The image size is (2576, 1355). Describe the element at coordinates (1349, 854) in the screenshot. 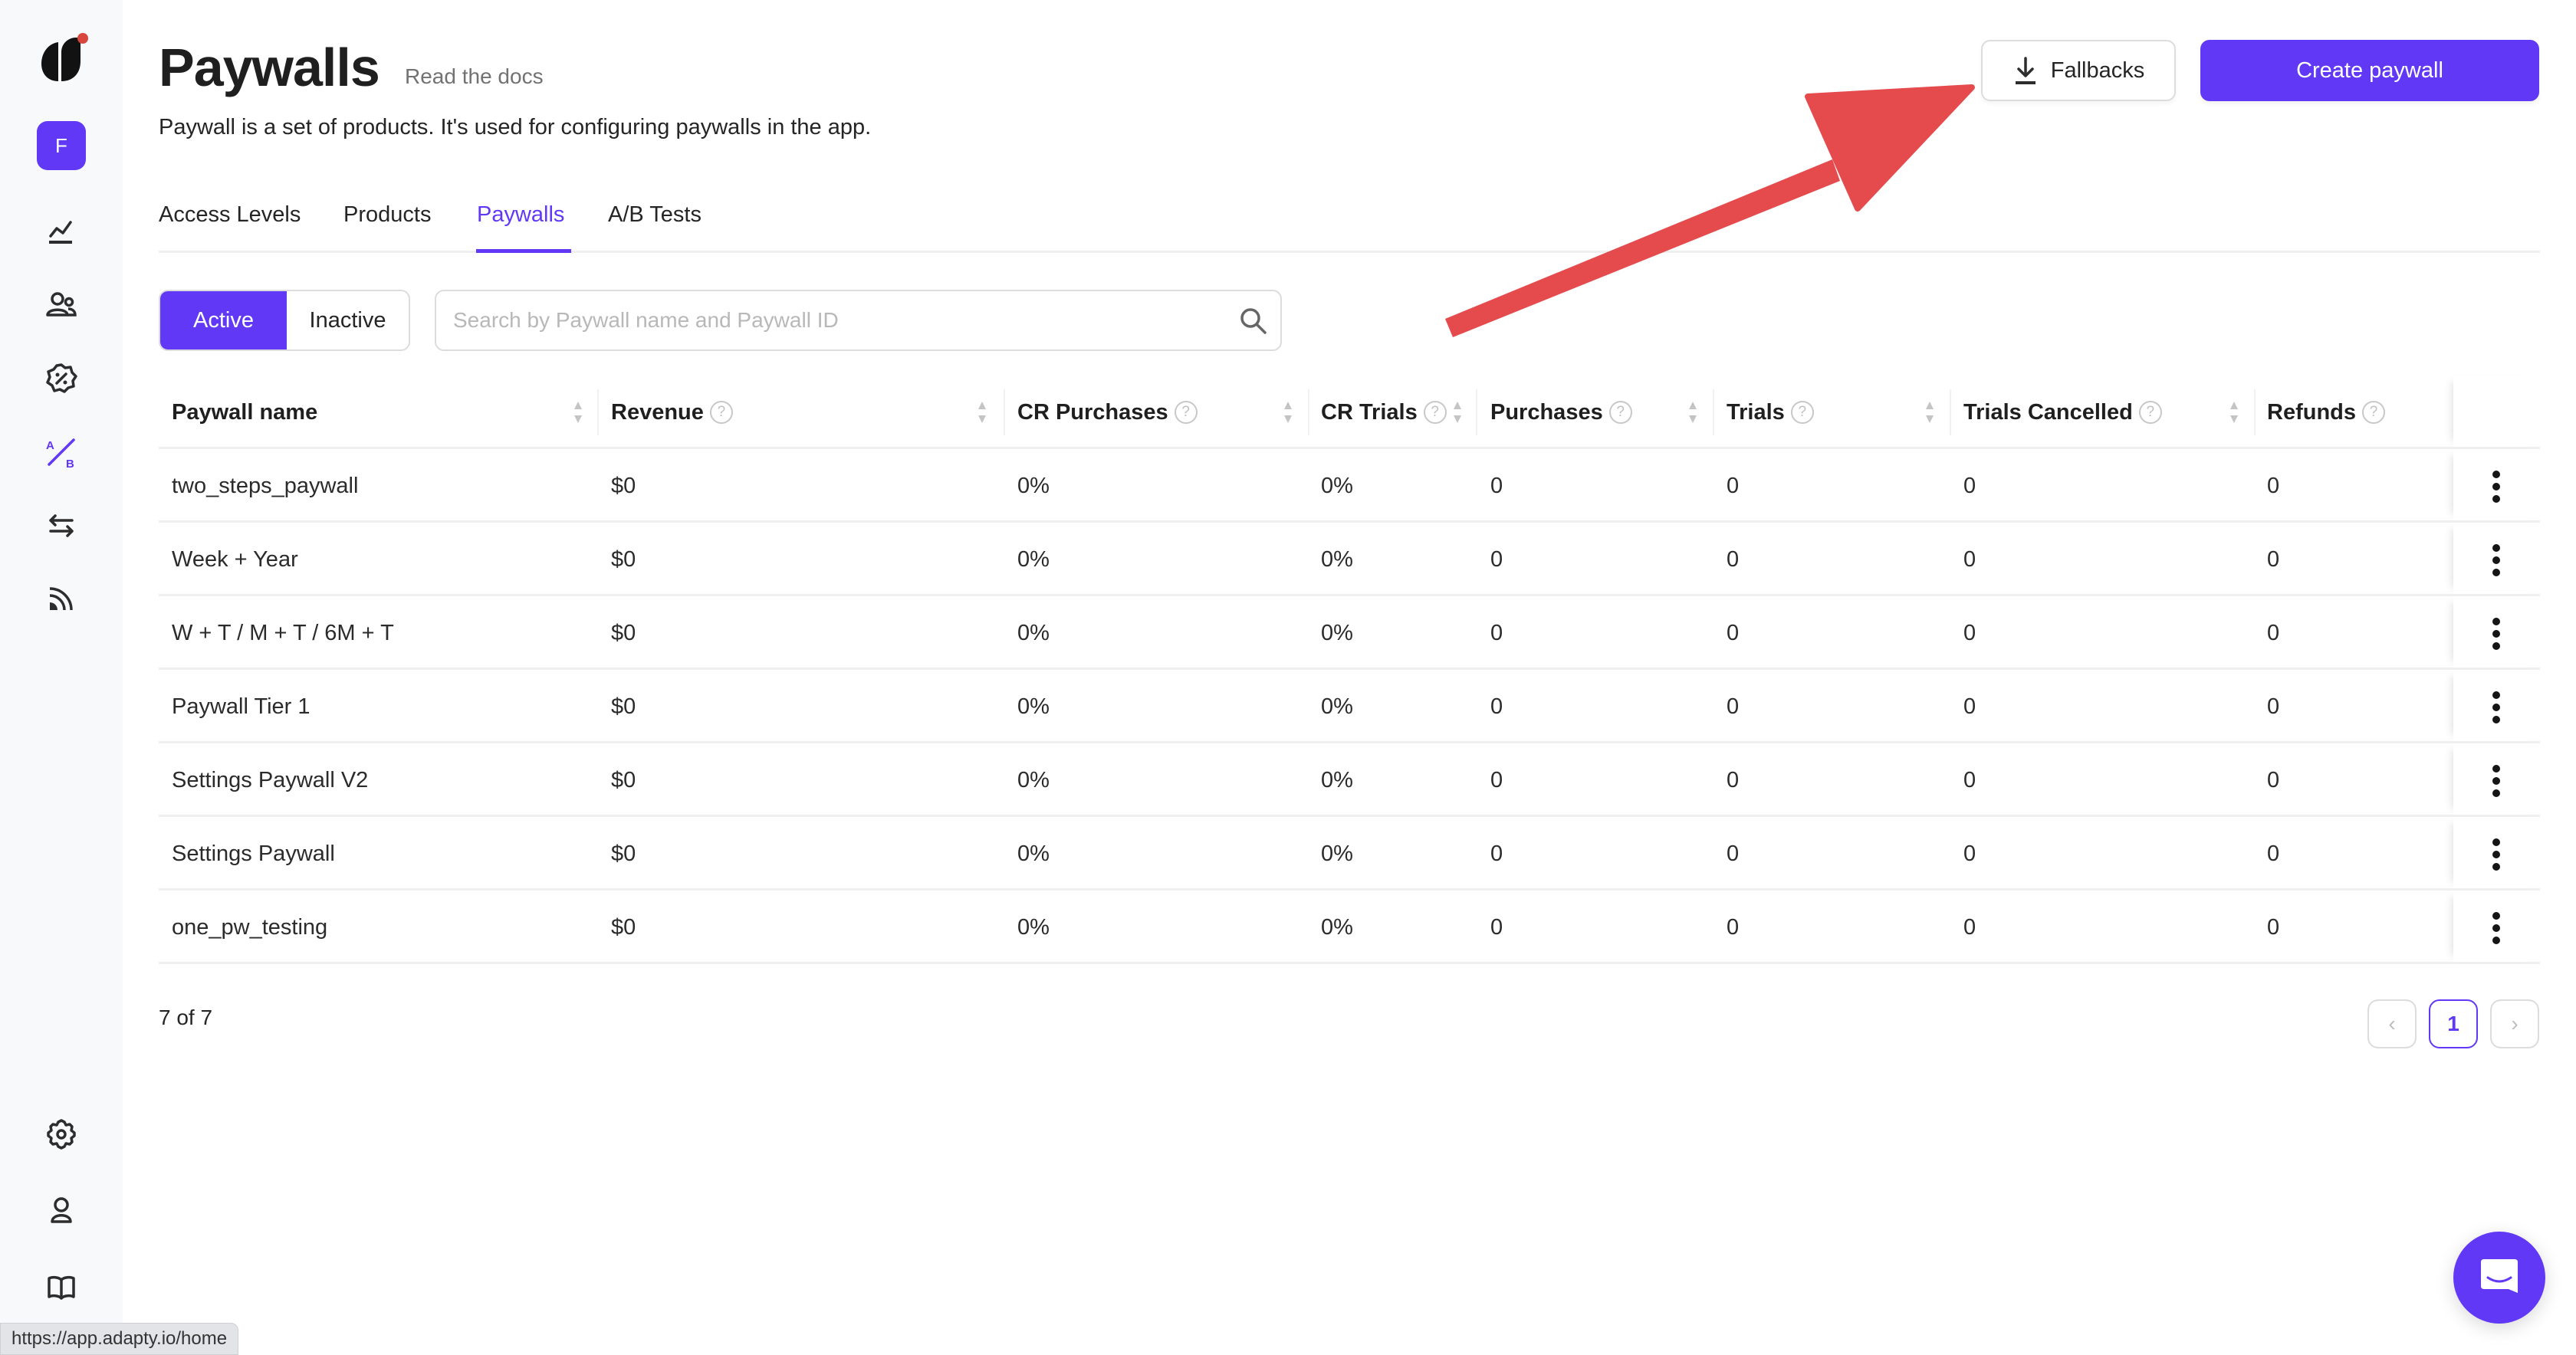

I see `table-row: Settings Paywall $0 0% 0% 0 0 0 0` at that location.